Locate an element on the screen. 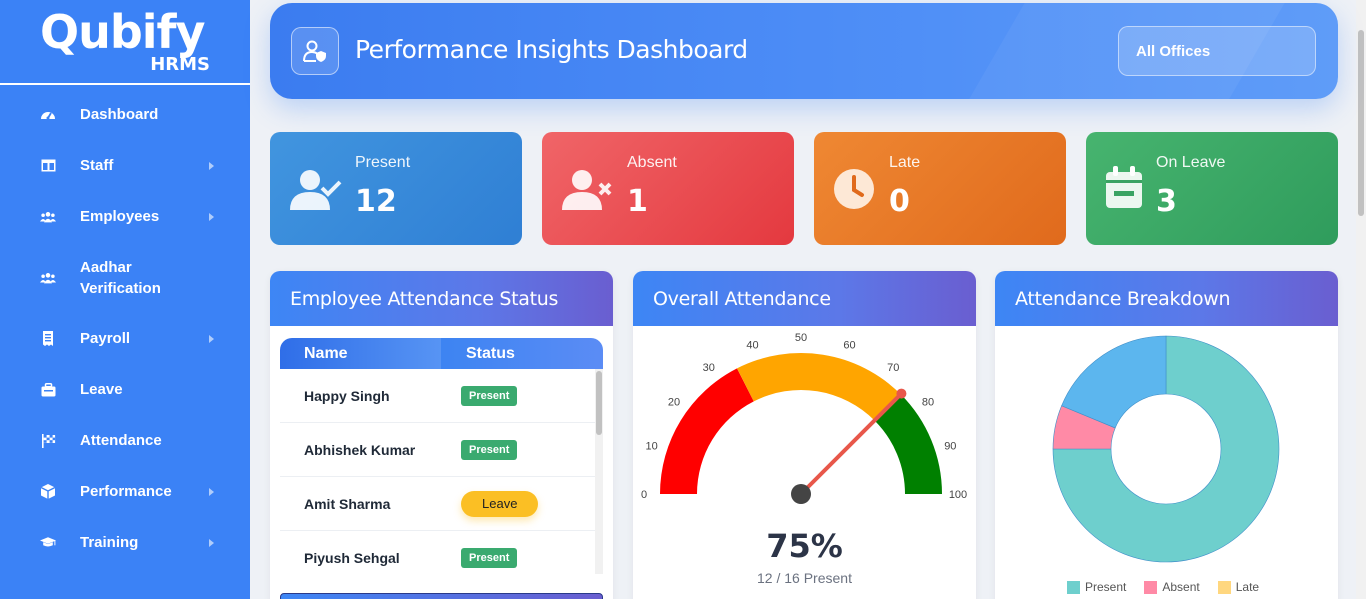 This screenshot has height=599, width=1366. employee-name: Amit Sharma is located at coordinates (347, 503).